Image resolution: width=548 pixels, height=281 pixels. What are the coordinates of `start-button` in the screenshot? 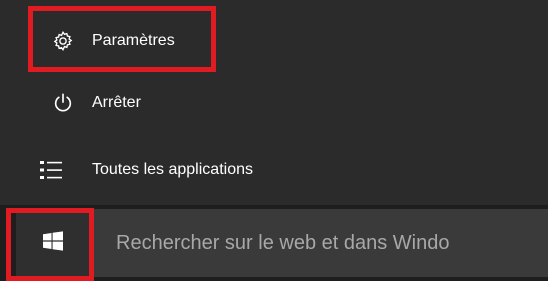 It's located at (53, 243).